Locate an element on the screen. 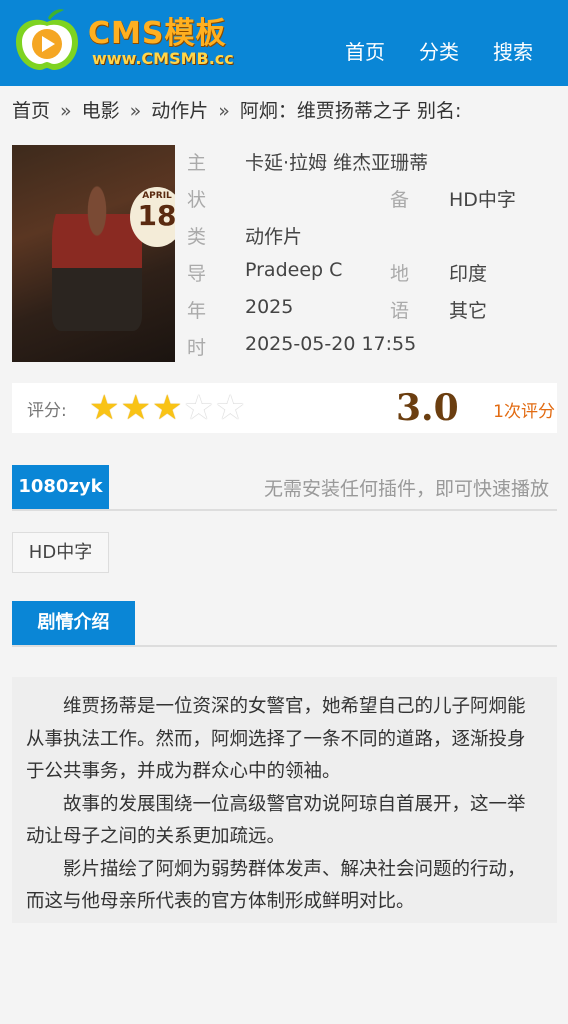 This screenshot has width=568, height=1024. detail-year: 2025 is located at coordinates (269, 307).